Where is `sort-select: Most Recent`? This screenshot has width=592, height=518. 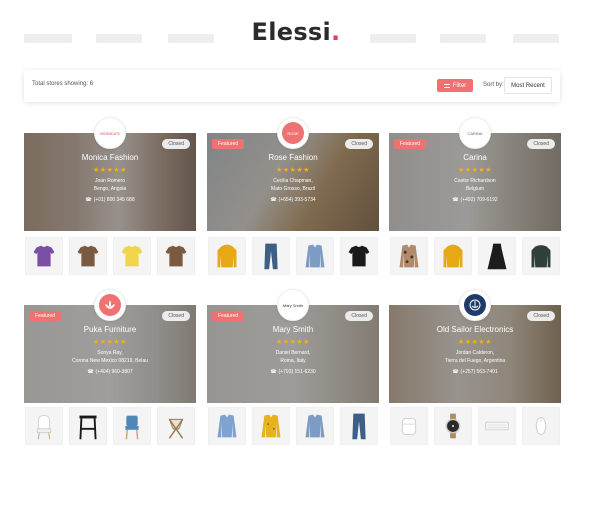 sort-select: Most Recent is located at coordinates (528, 85).